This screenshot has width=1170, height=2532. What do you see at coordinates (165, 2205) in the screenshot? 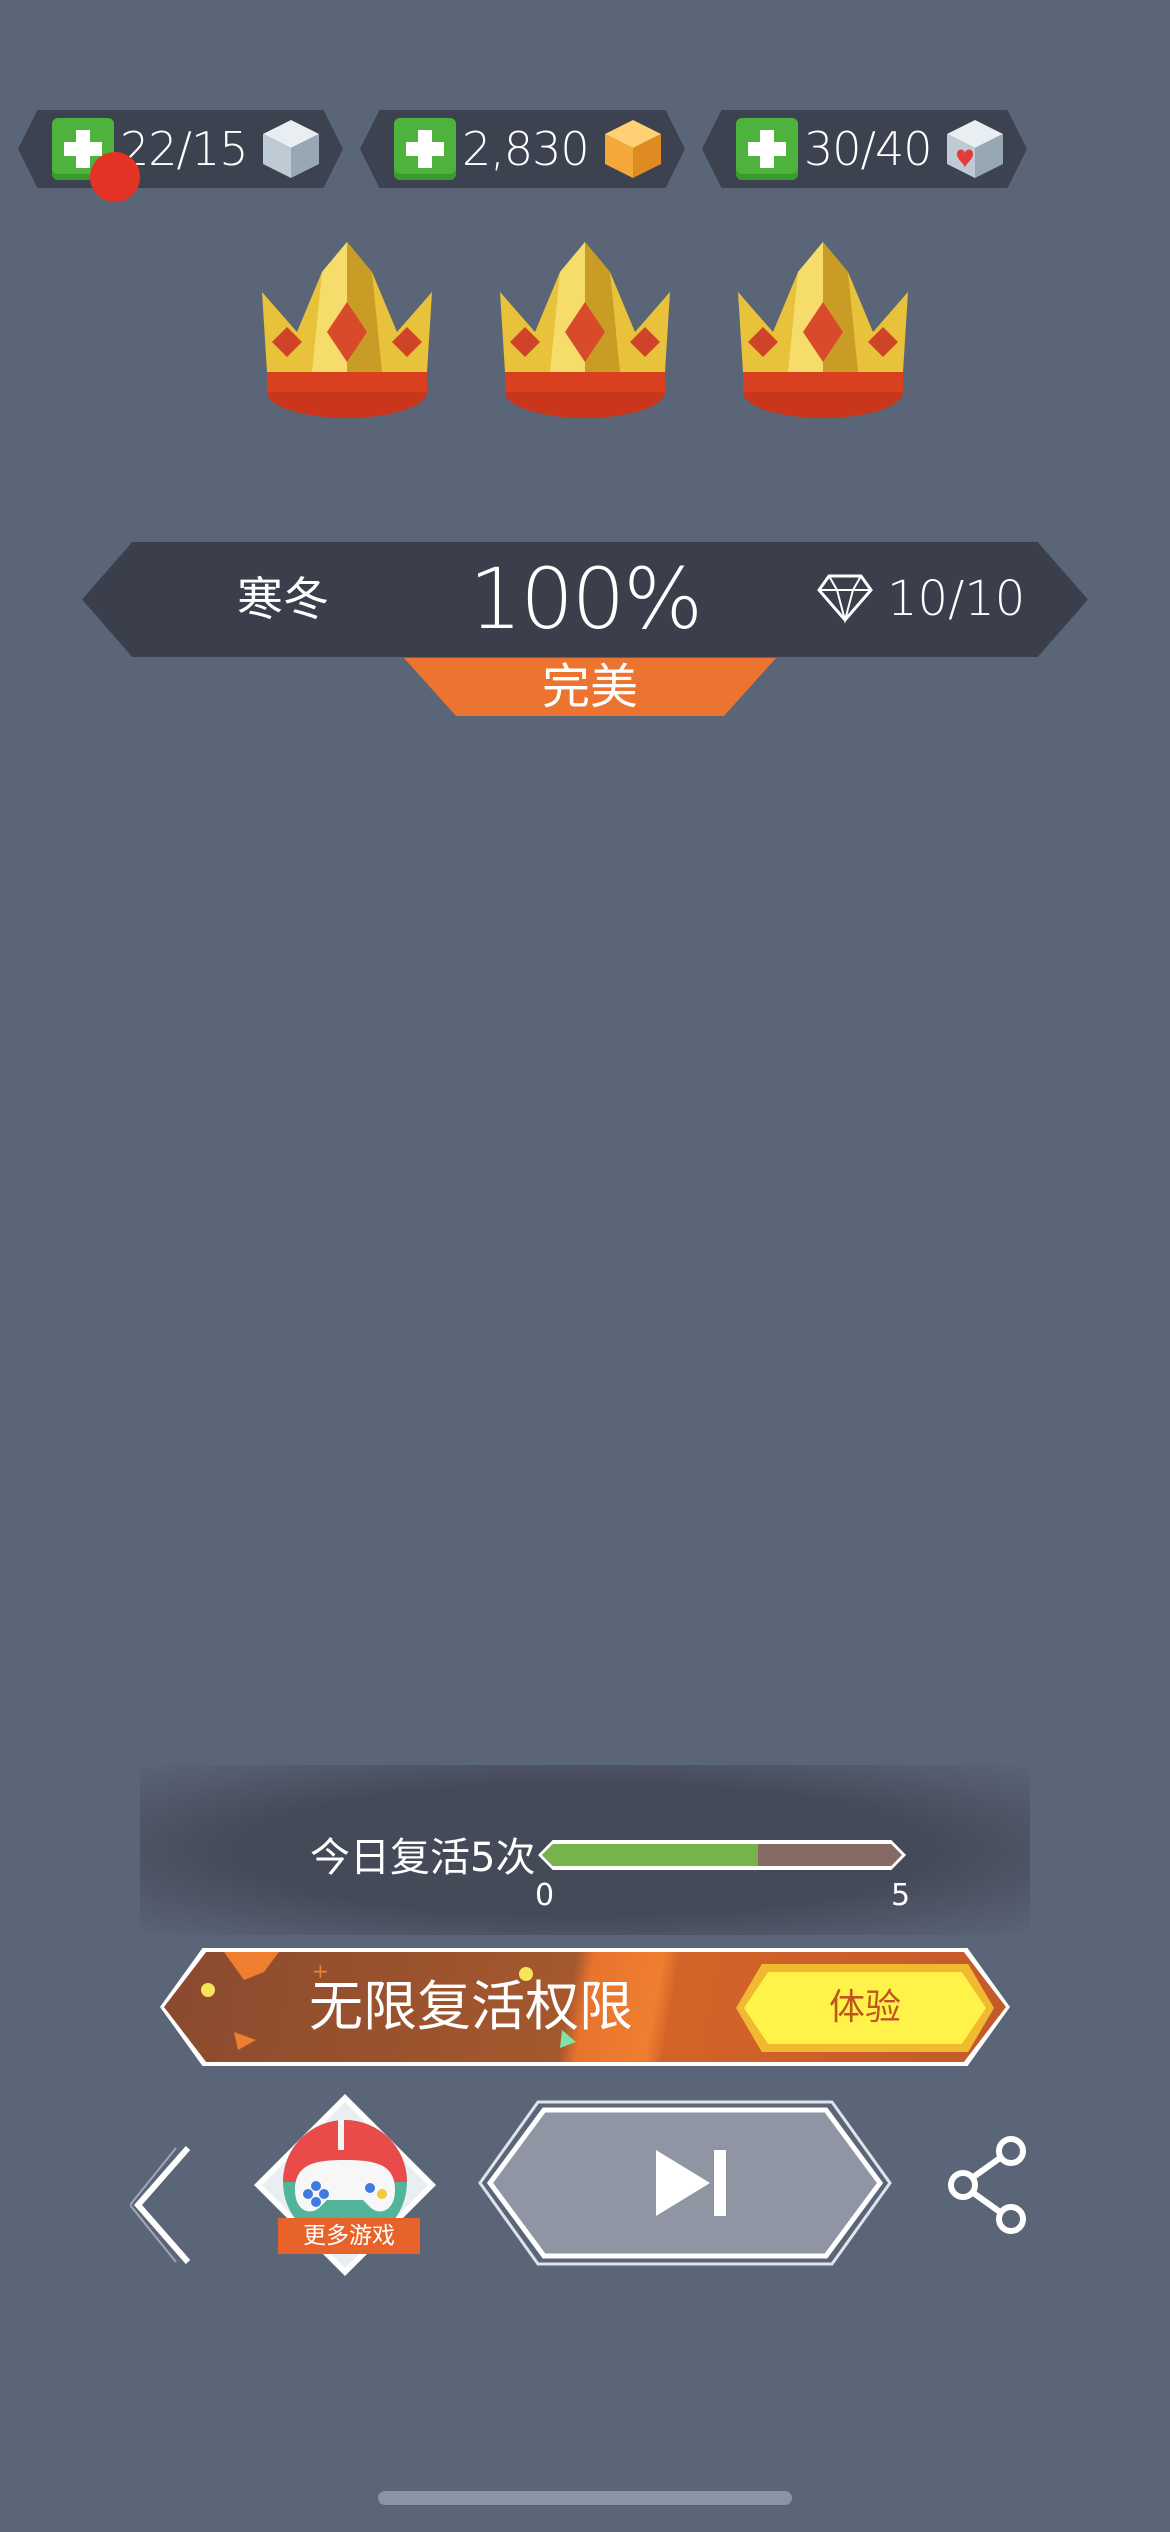
I see `back-chevron-icon` at bounding box center [165, 2205].